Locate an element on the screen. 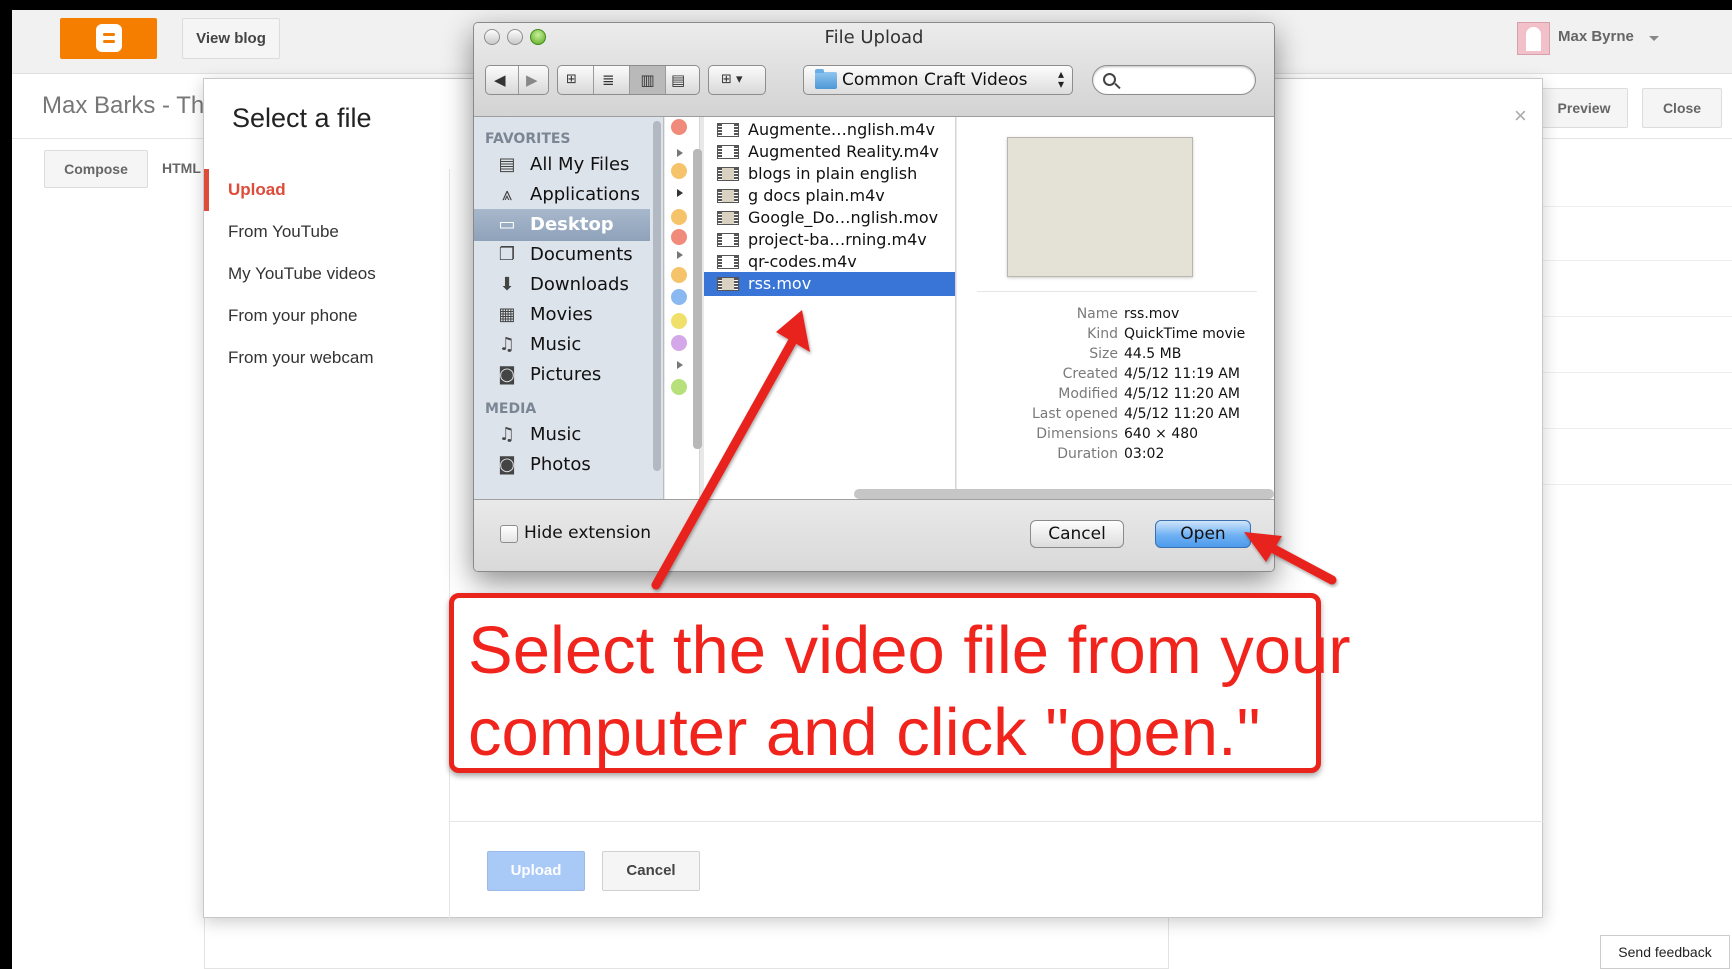 Image resolution: width=1732 pixels, height=969 pixels. icon-view-icon: ⊞ is located at coordinates (571, 80).